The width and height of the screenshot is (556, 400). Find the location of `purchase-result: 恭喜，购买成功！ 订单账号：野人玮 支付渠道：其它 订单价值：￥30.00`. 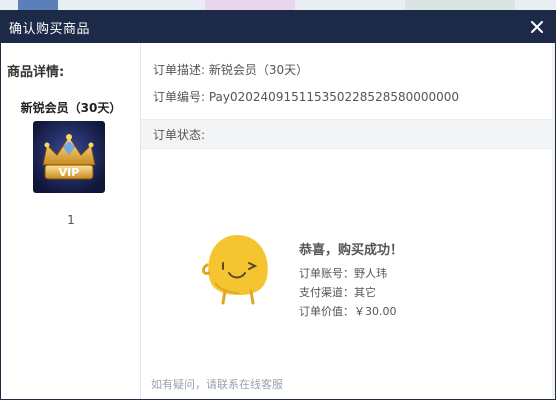

purchase-result: 恭喜，购买成功！ 订单账号：野人玮 支付渠道：其它 订单价值：￥30.00 is located at coordinates (351, 280).